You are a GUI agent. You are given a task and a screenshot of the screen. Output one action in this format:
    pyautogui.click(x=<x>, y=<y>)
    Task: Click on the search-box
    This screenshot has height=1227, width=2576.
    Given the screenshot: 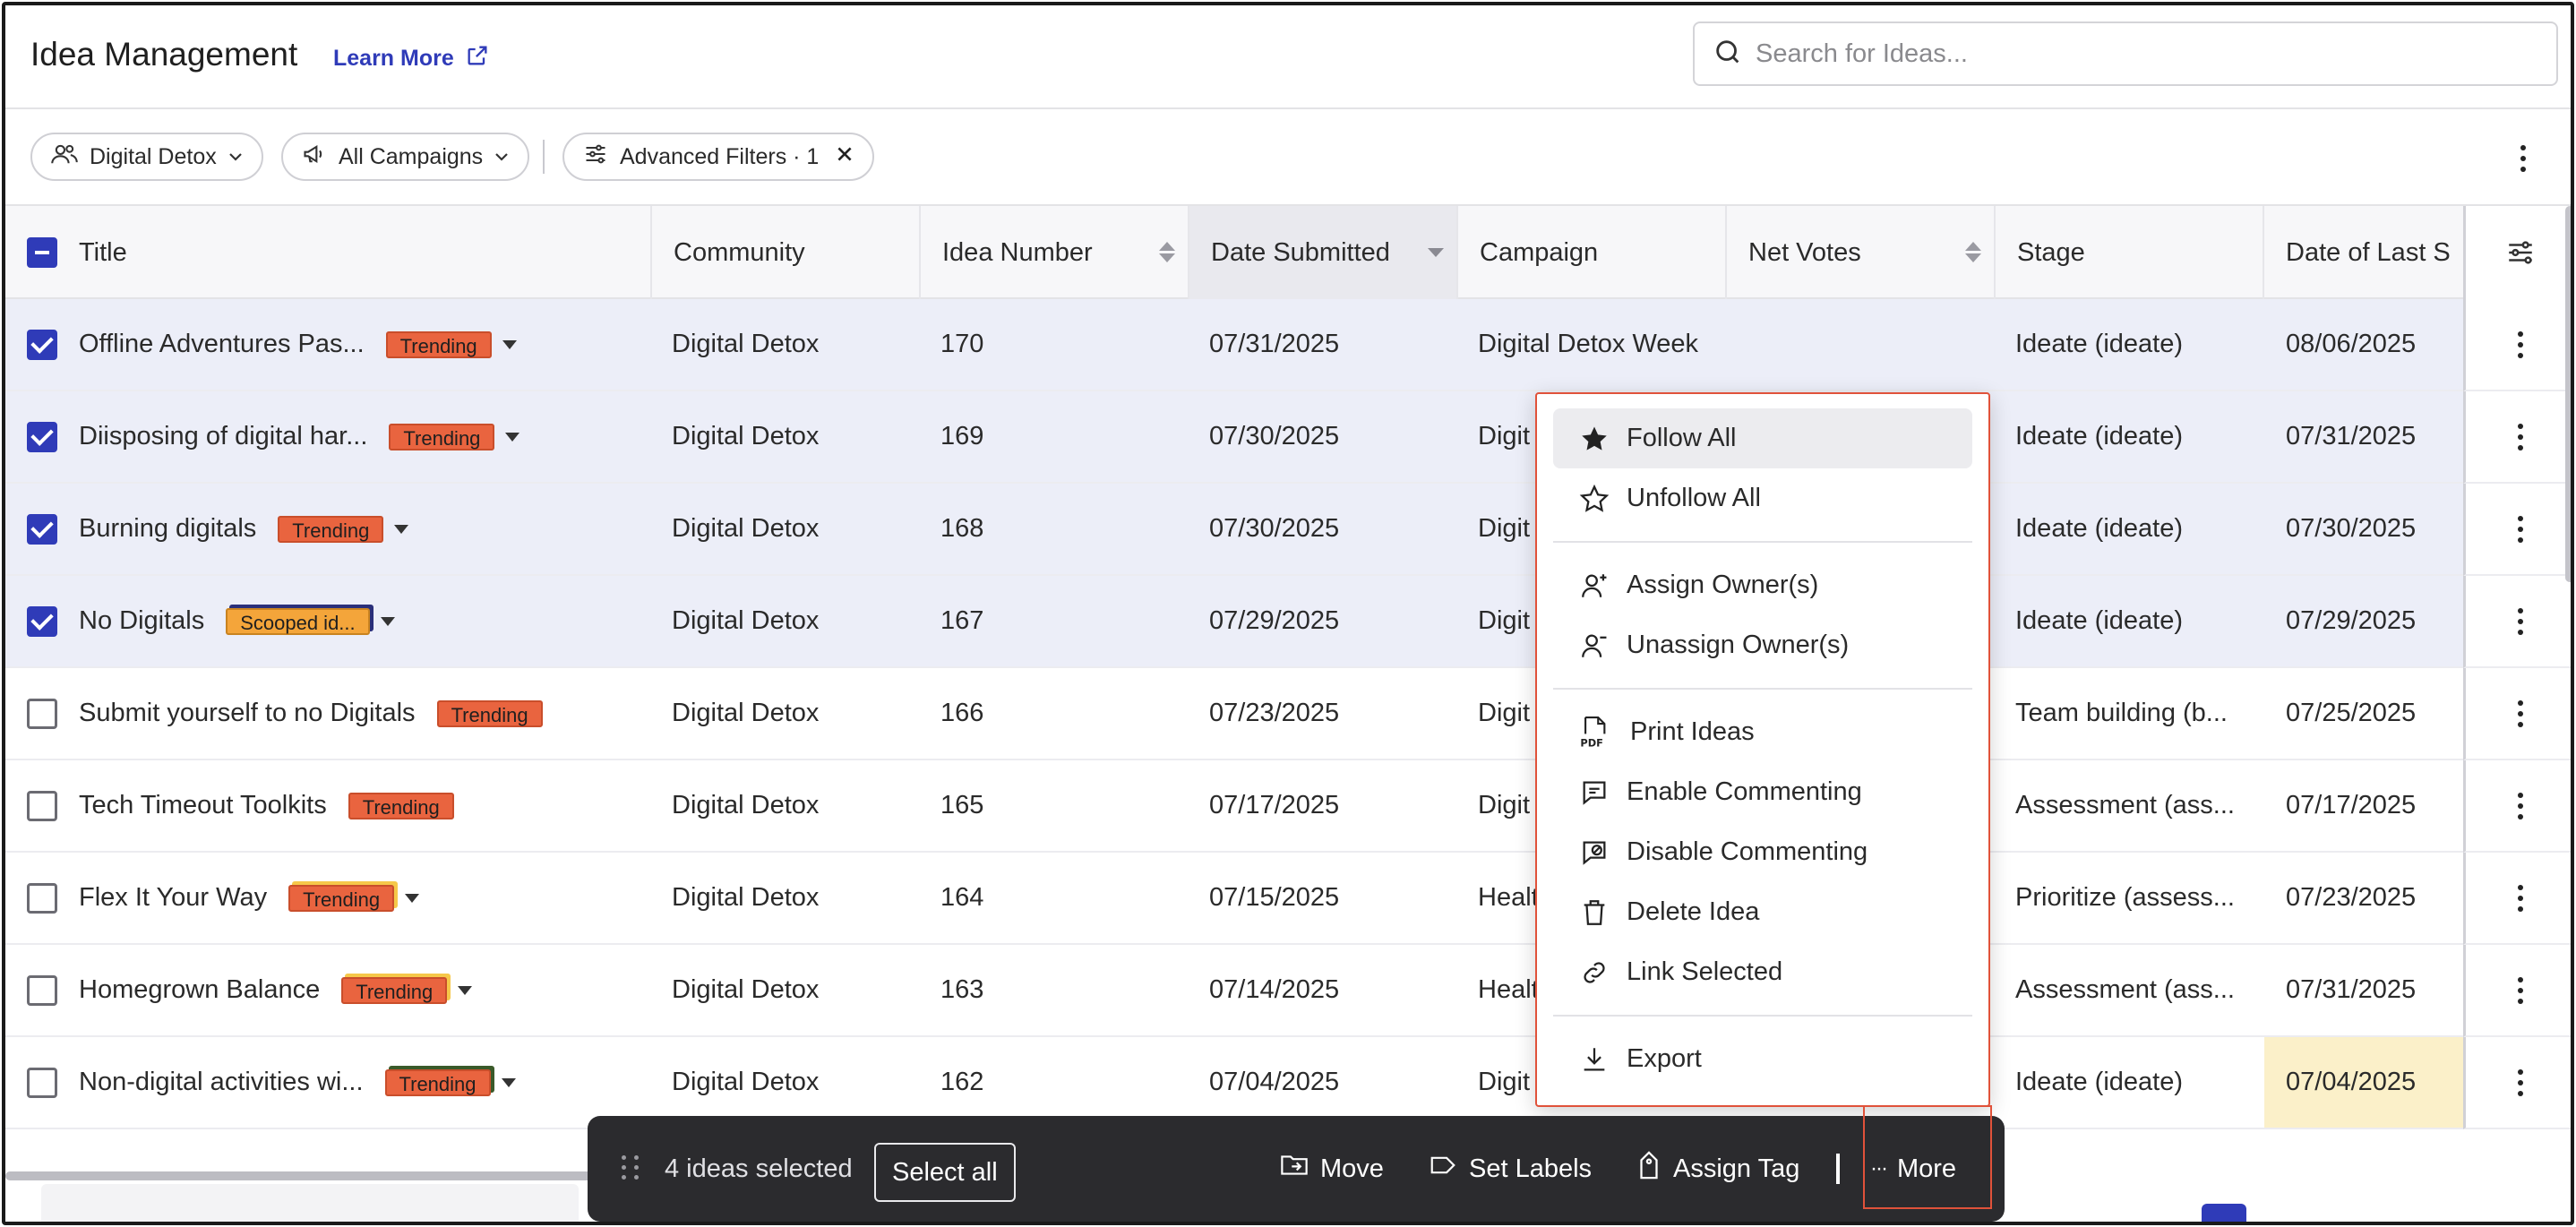 What is the action you would take?
    pyautogui.click(x=2125, y=53)
    